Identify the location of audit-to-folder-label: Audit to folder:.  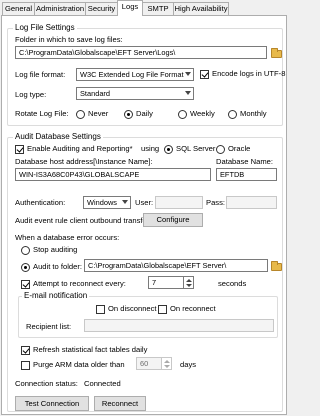
(57, 266).